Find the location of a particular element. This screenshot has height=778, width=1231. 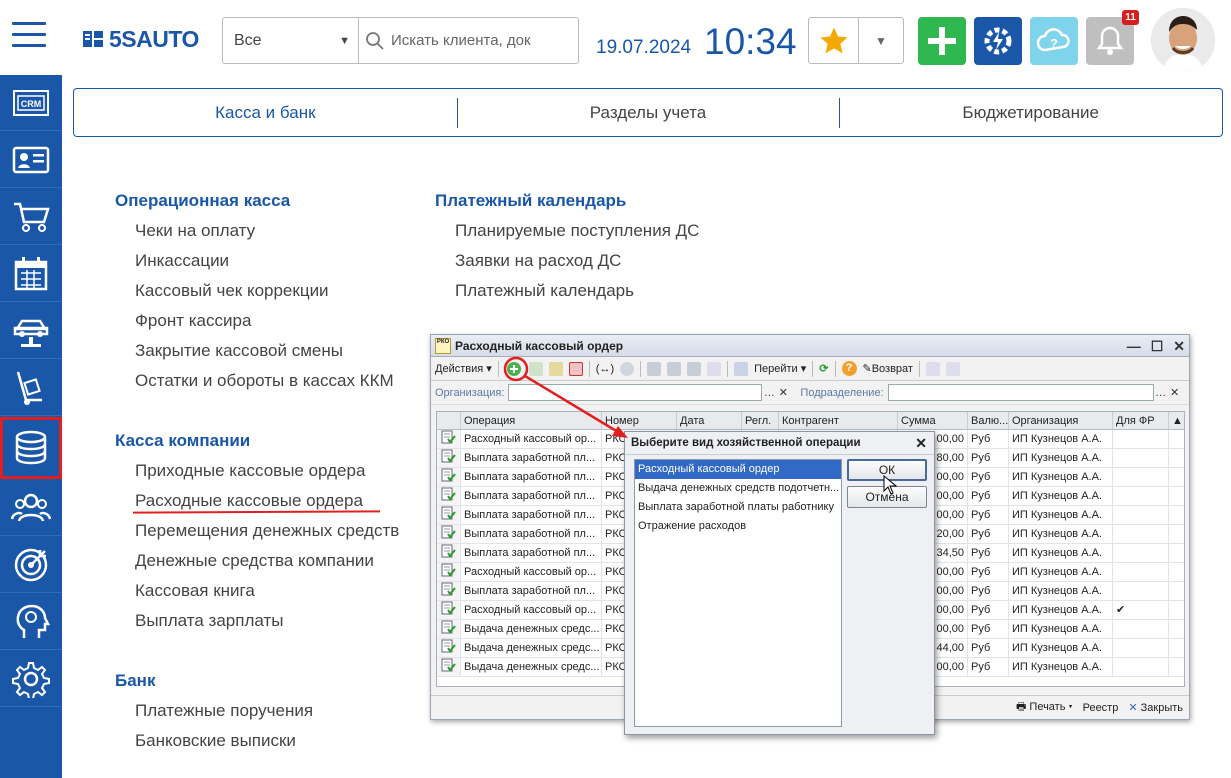

link-payment-calendar: Платежный календарь is located at coordinates (544, 291).